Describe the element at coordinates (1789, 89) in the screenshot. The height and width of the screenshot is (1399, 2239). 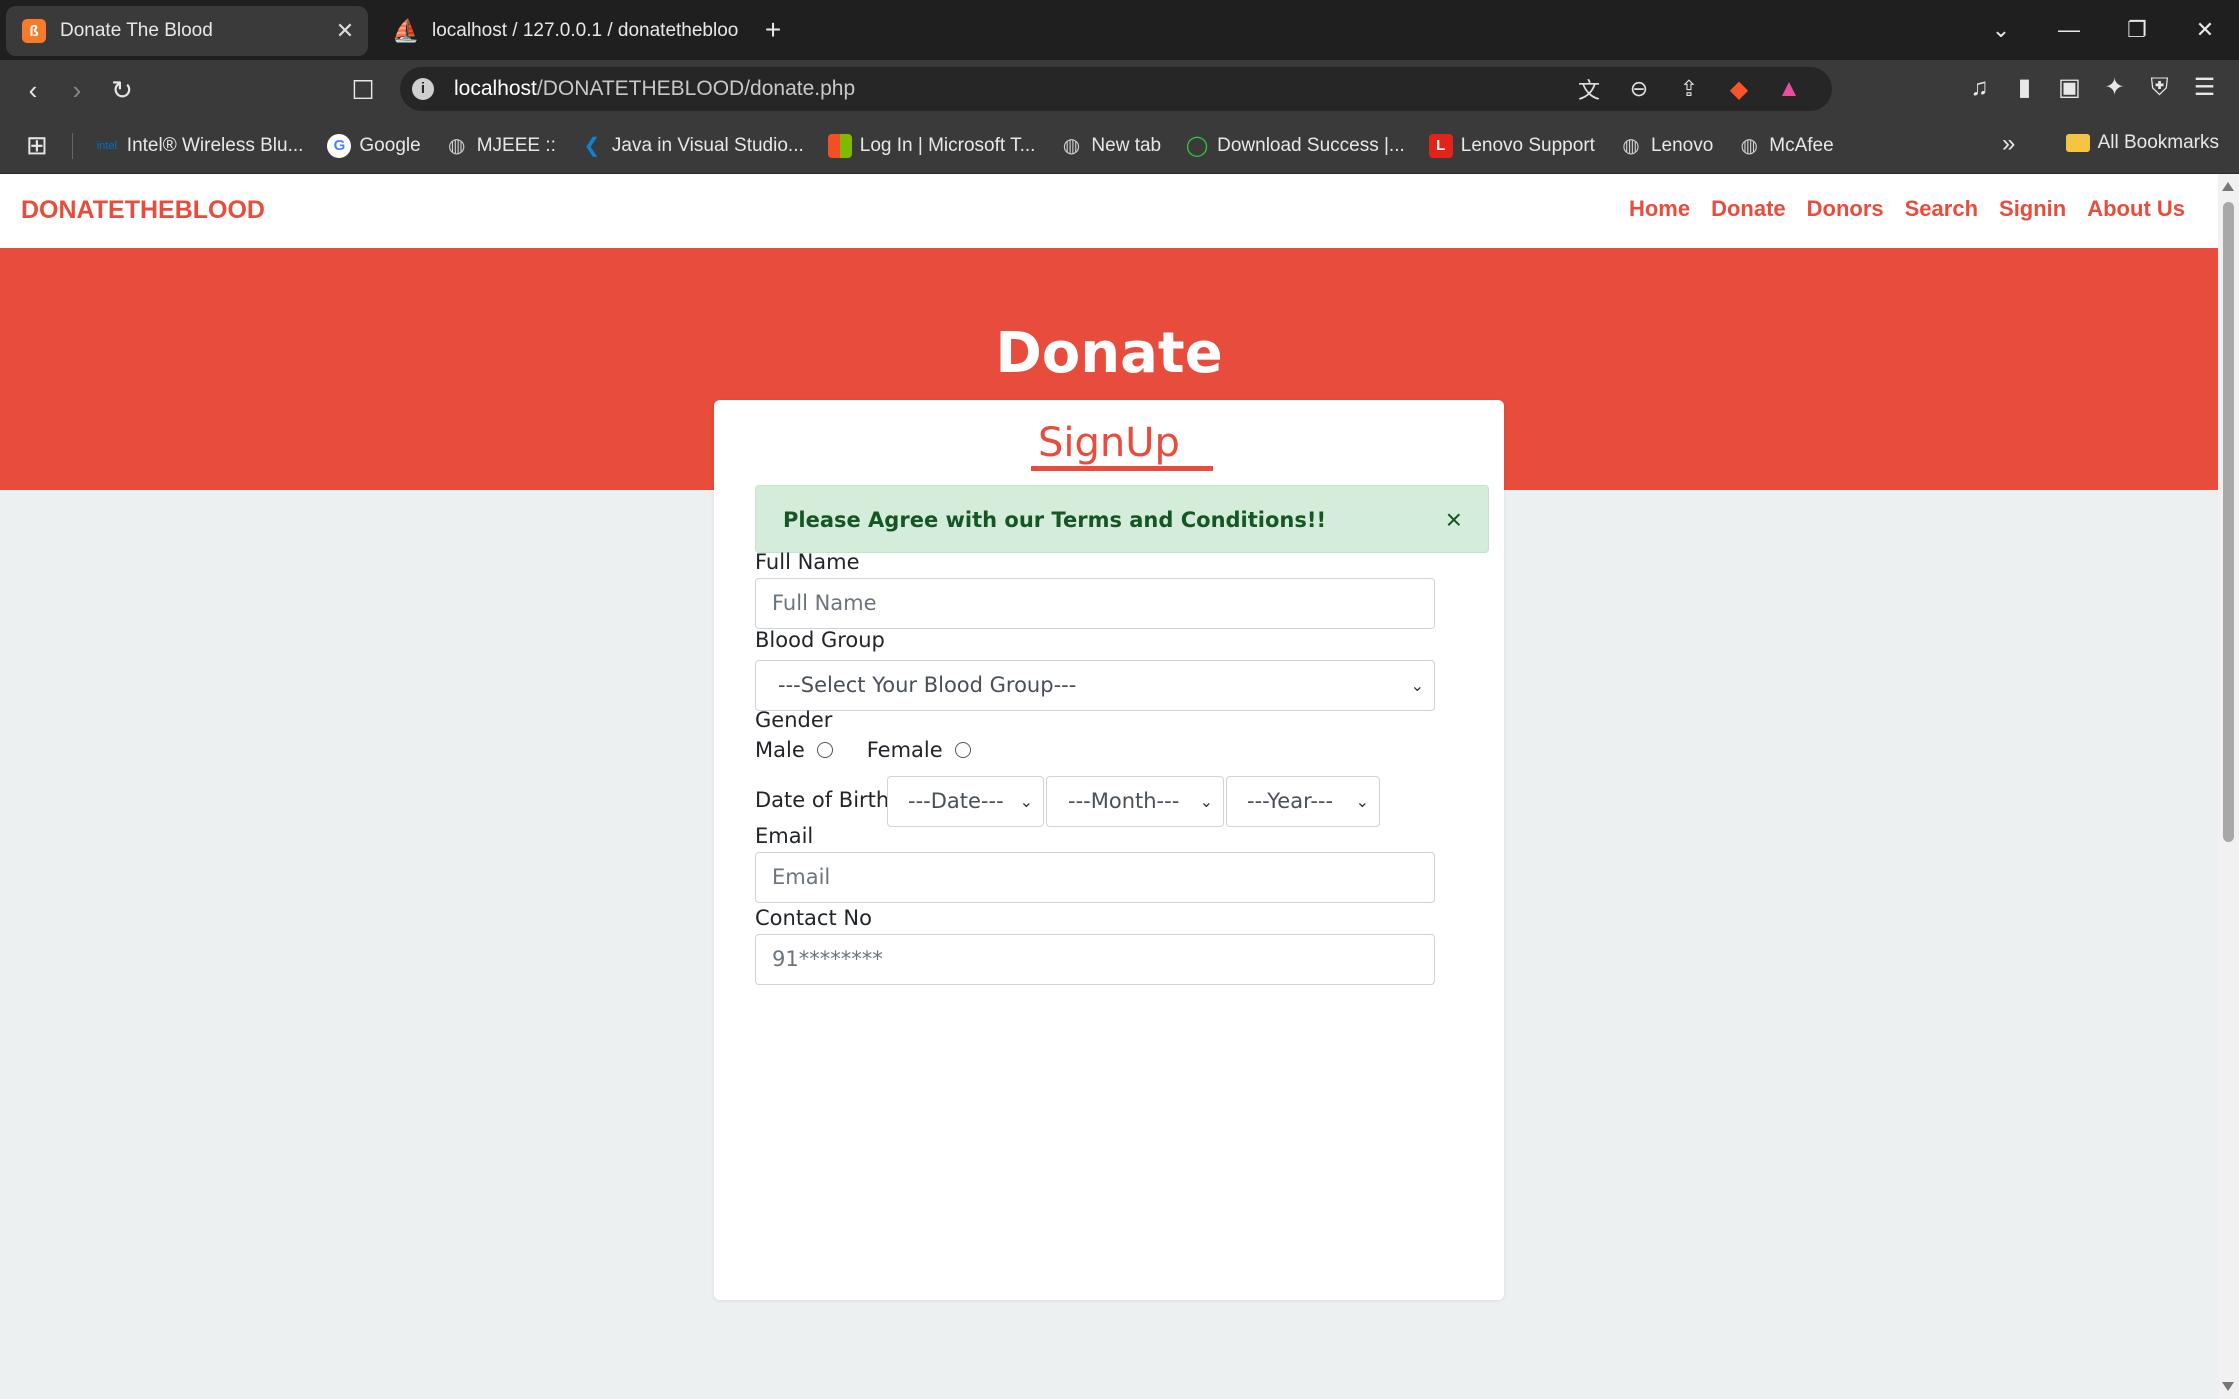
I see `brave-rewards-icon: ▲` at that location.